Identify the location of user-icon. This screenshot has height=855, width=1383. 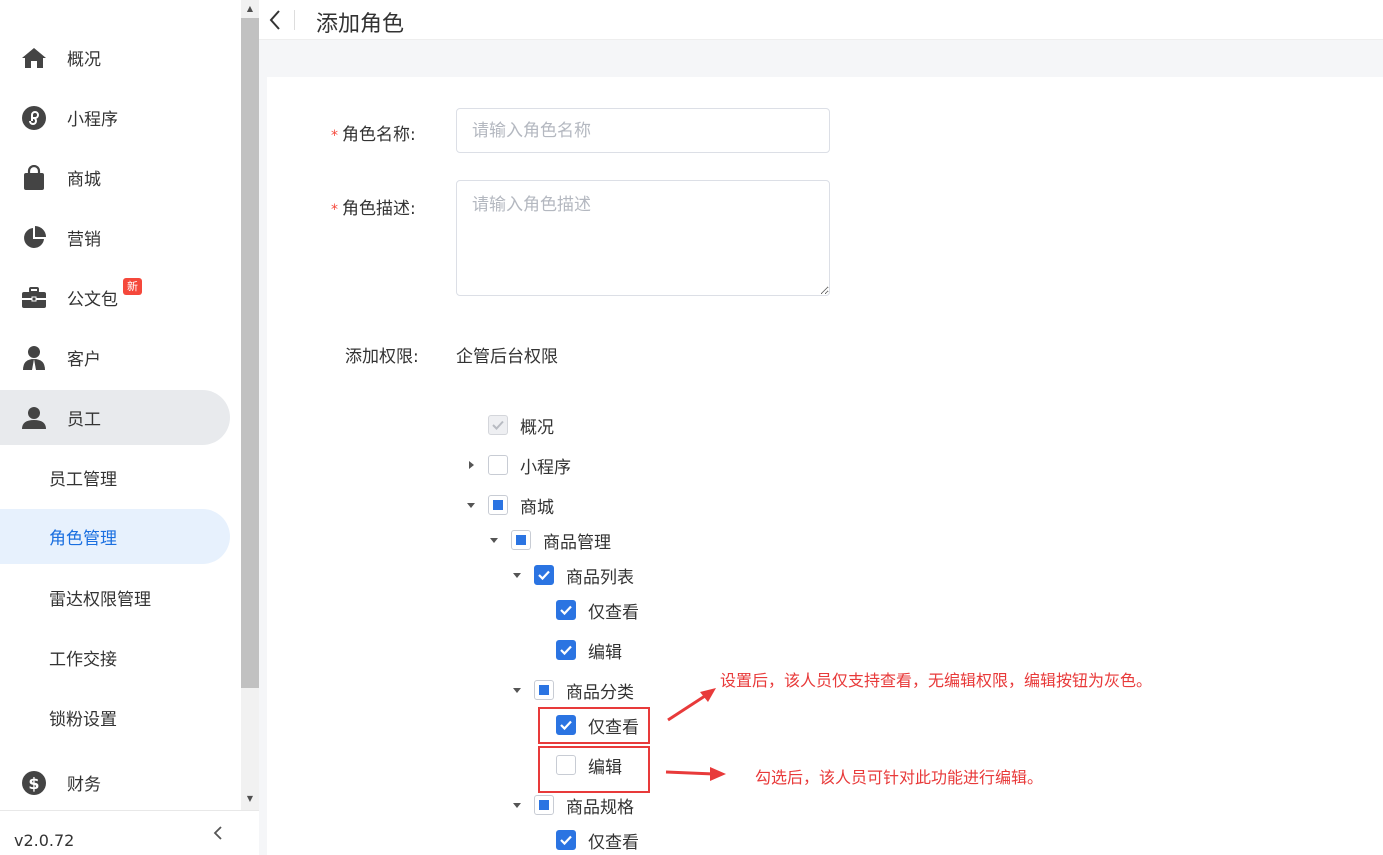
(34, 418).